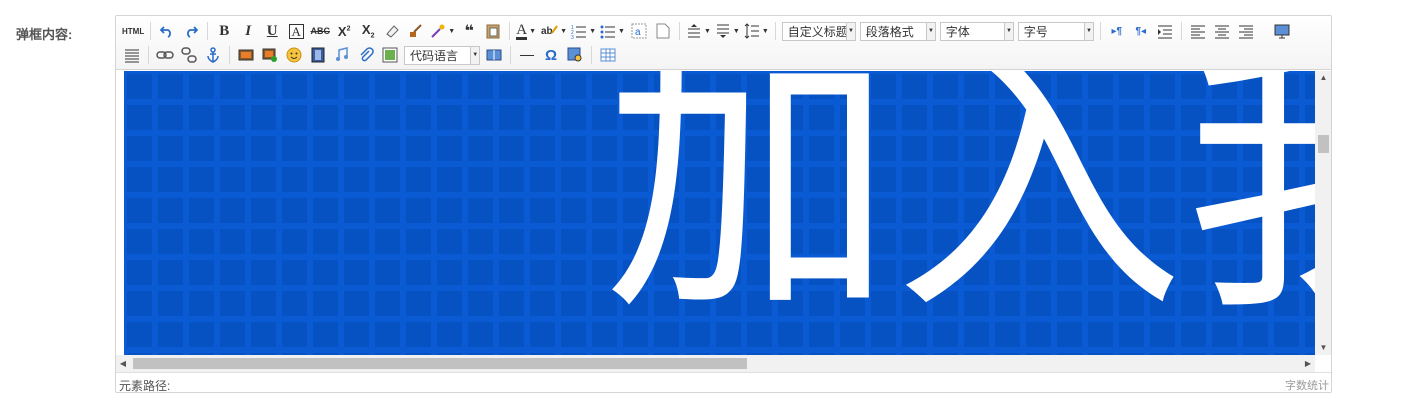 This screenshot has width=1403, height=404. What do you see at coordinates (392, 31) in the screenshot?
I see `remove-format-button` at bounding box center [392, 31].